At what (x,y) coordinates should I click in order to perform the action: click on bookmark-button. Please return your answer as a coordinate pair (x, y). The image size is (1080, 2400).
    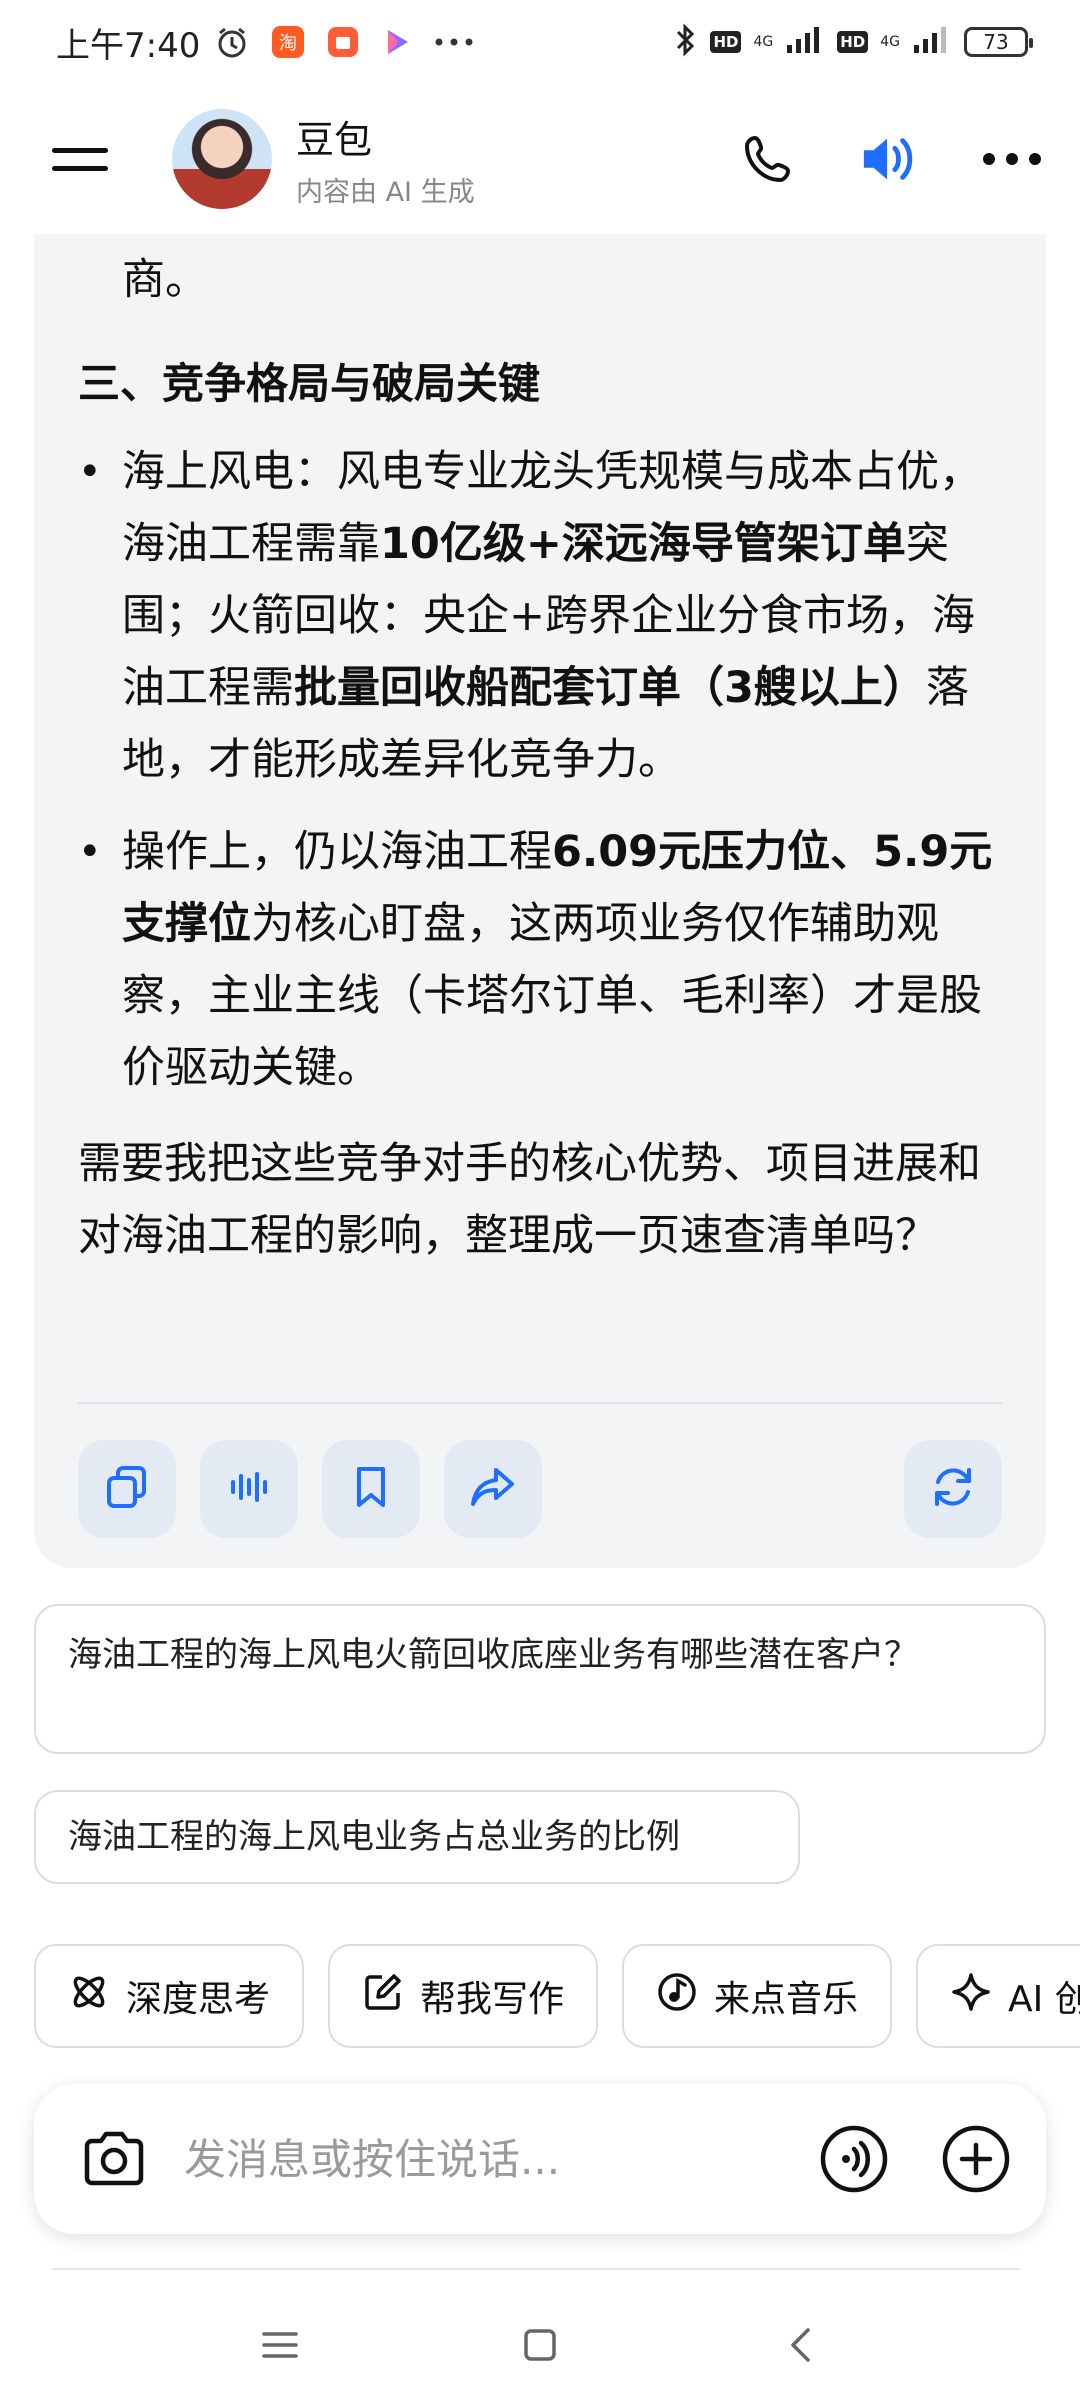
    Looking at the image, I should click on (371, 1489).